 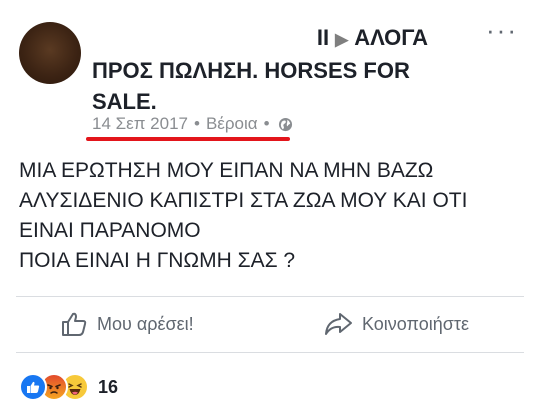 What do you see at coordinates (74, 324) in the screenshot?
I see `thumbs-up-icon` at bounding box center [74, 324].